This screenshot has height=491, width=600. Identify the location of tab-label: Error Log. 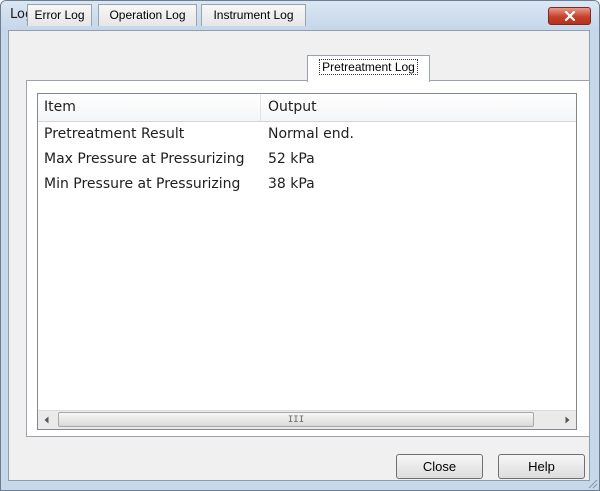
(59, 15).